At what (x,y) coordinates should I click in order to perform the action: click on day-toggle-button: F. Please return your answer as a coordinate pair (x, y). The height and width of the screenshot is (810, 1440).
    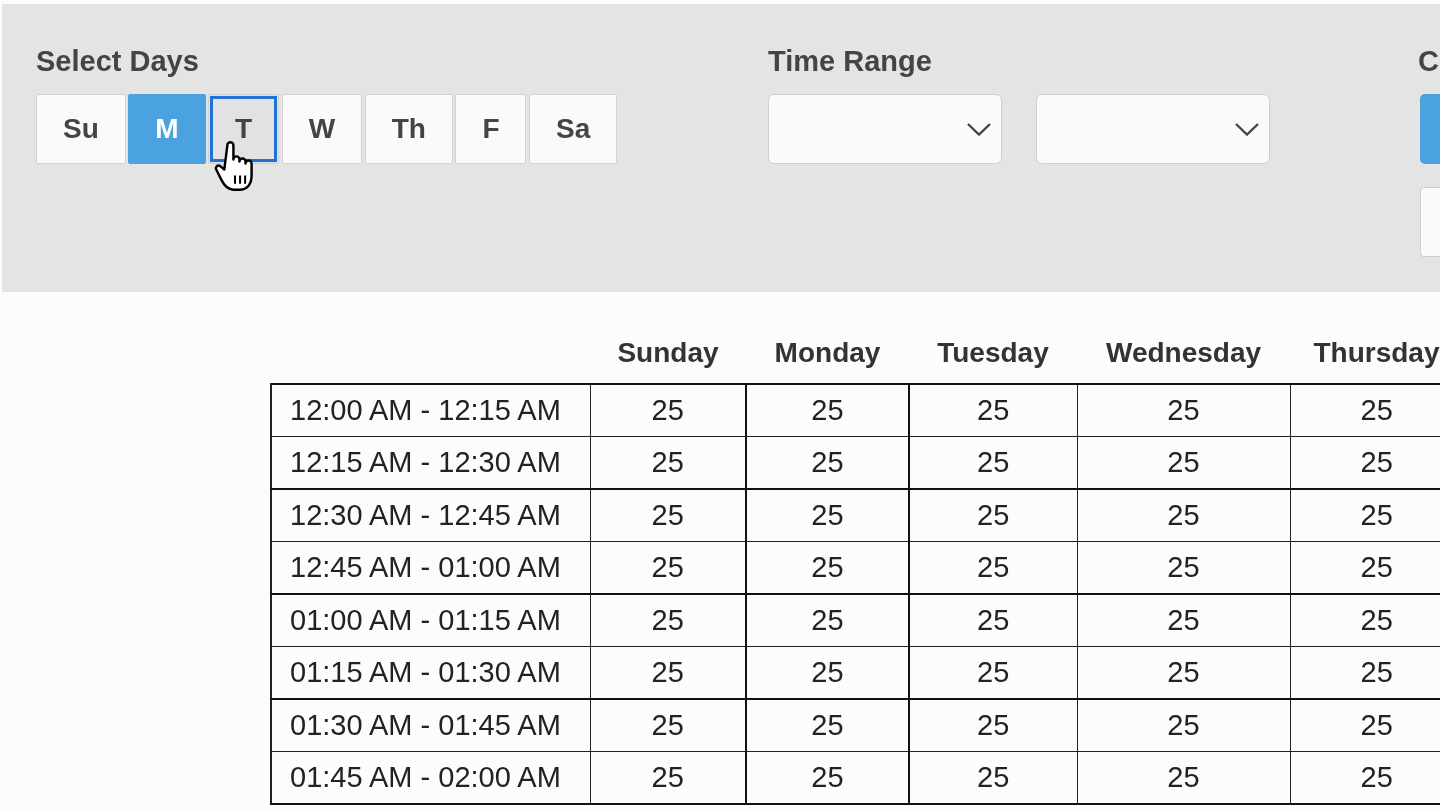
    Looking at the image, I should click on (491, 129).